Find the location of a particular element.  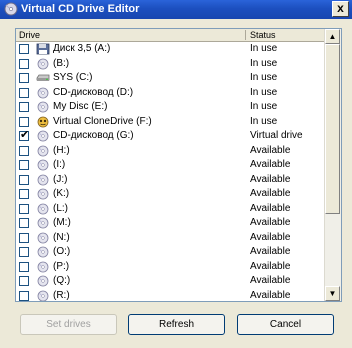

arrow-up-icon: ▲ is located at coordinates (332, 36).